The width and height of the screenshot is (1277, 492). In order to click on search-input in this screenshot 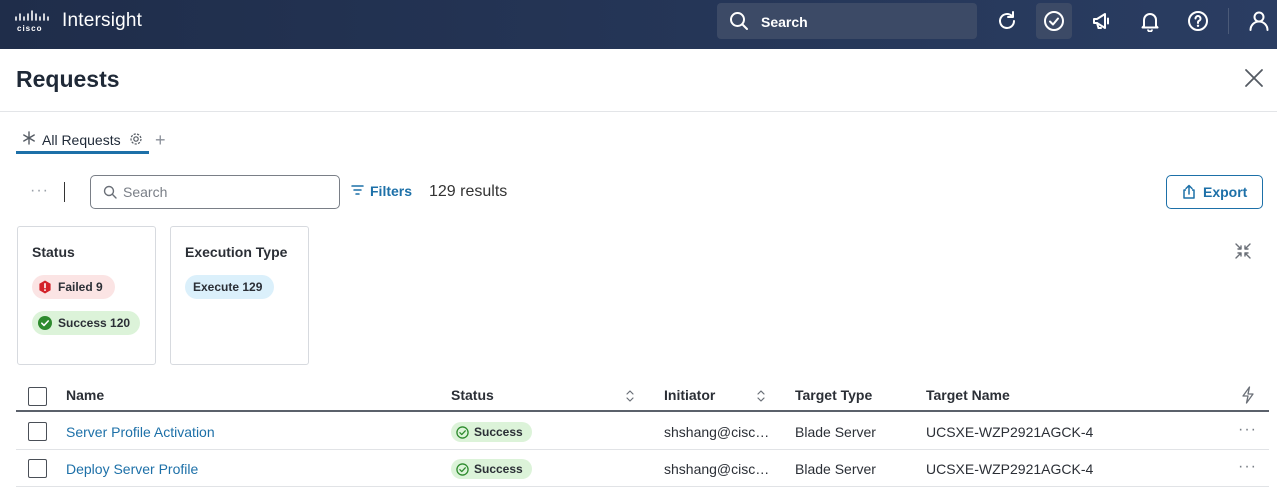, I will do `click(223, 192)`.